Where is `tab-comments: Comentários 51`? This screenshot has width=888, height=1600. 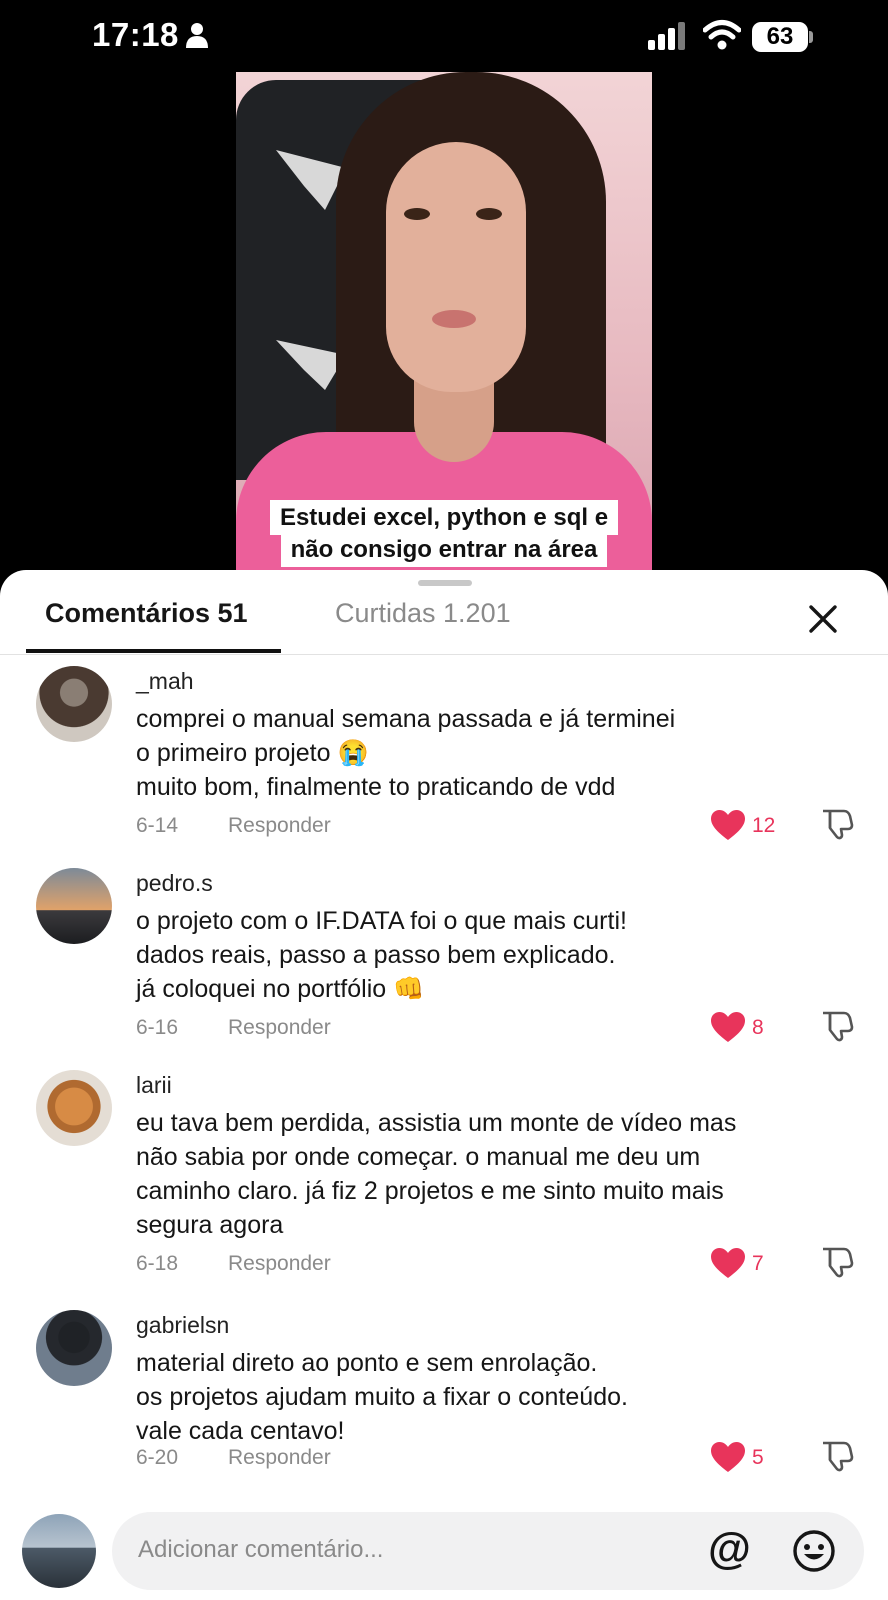
tab-comments: Comentários 51 is located at coordinates (146, 613).